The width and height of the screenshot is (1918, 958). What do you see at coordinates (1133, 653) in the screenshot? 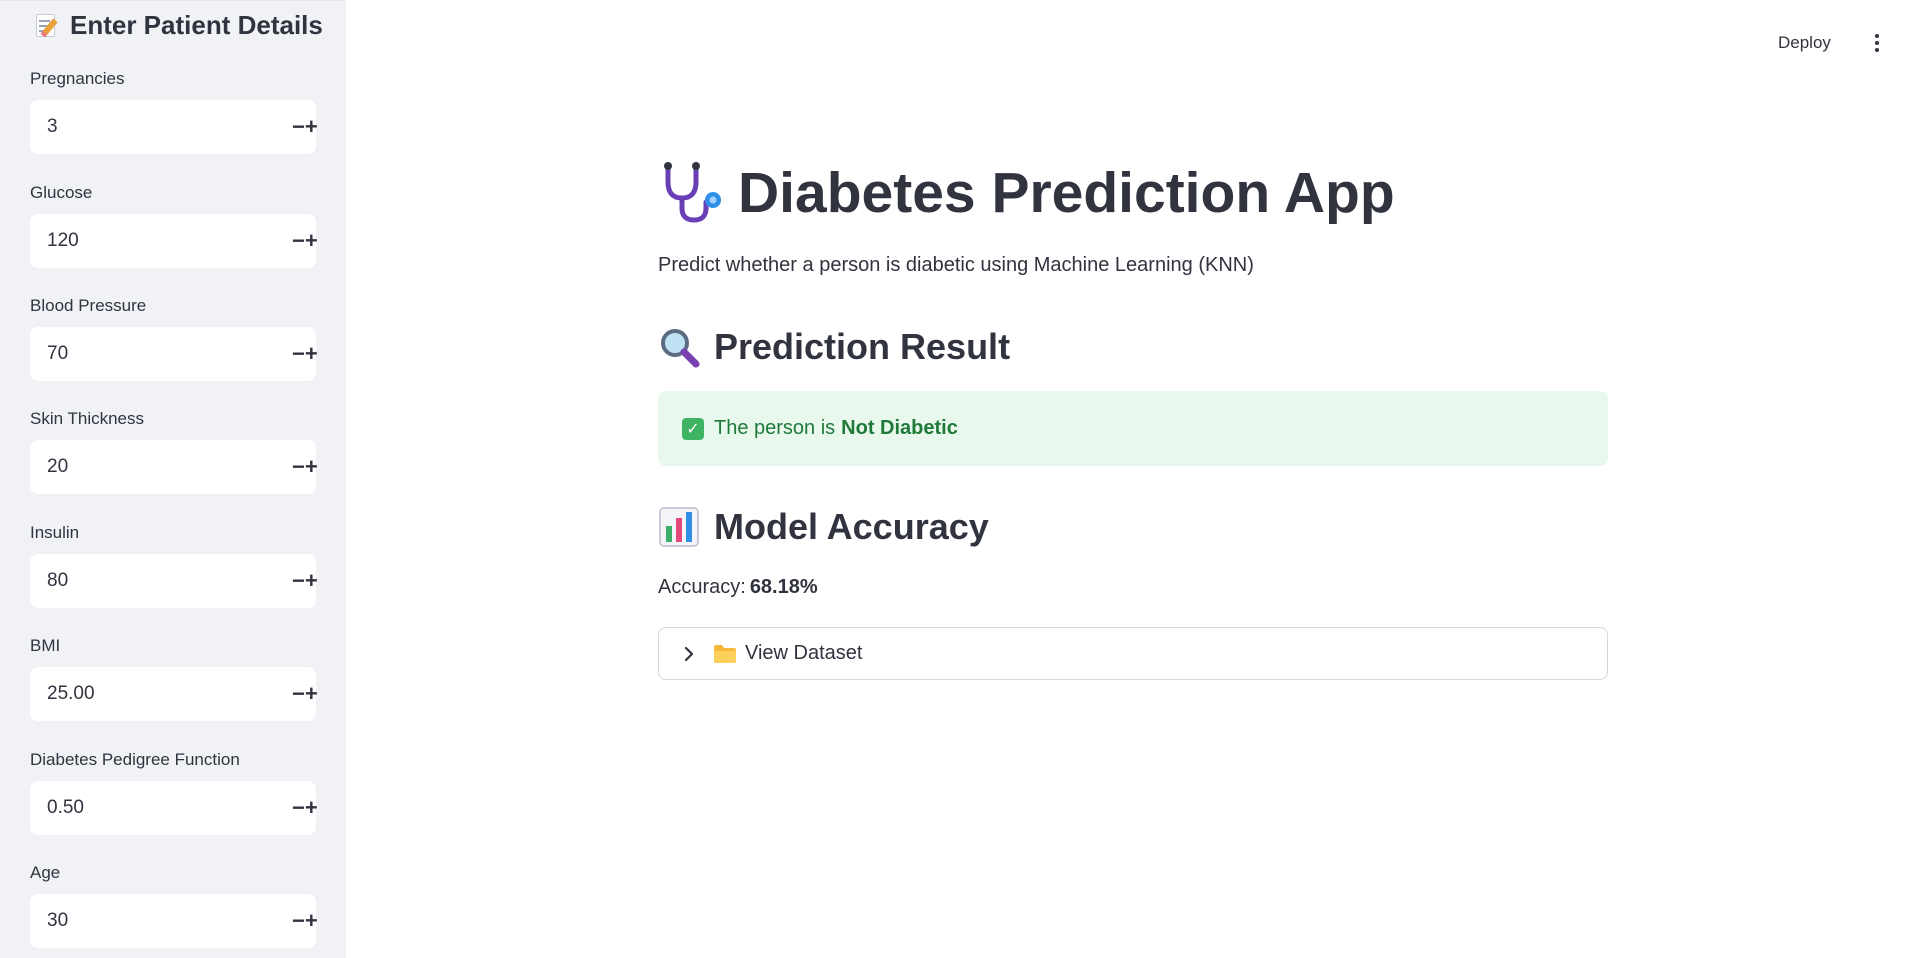
I see `view-dataset-expander: View Dataset` at bounding box center [1133, 653].